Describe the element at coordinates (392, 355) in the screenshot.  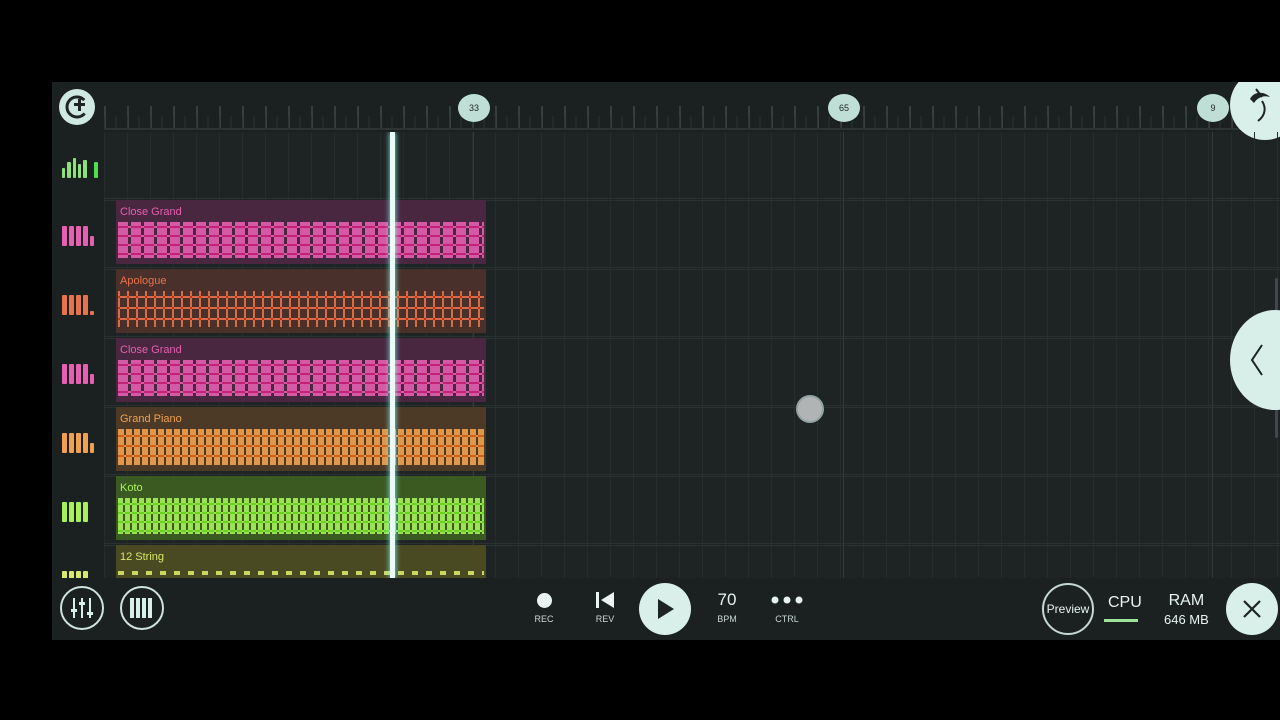
I see `playhead` at that location.